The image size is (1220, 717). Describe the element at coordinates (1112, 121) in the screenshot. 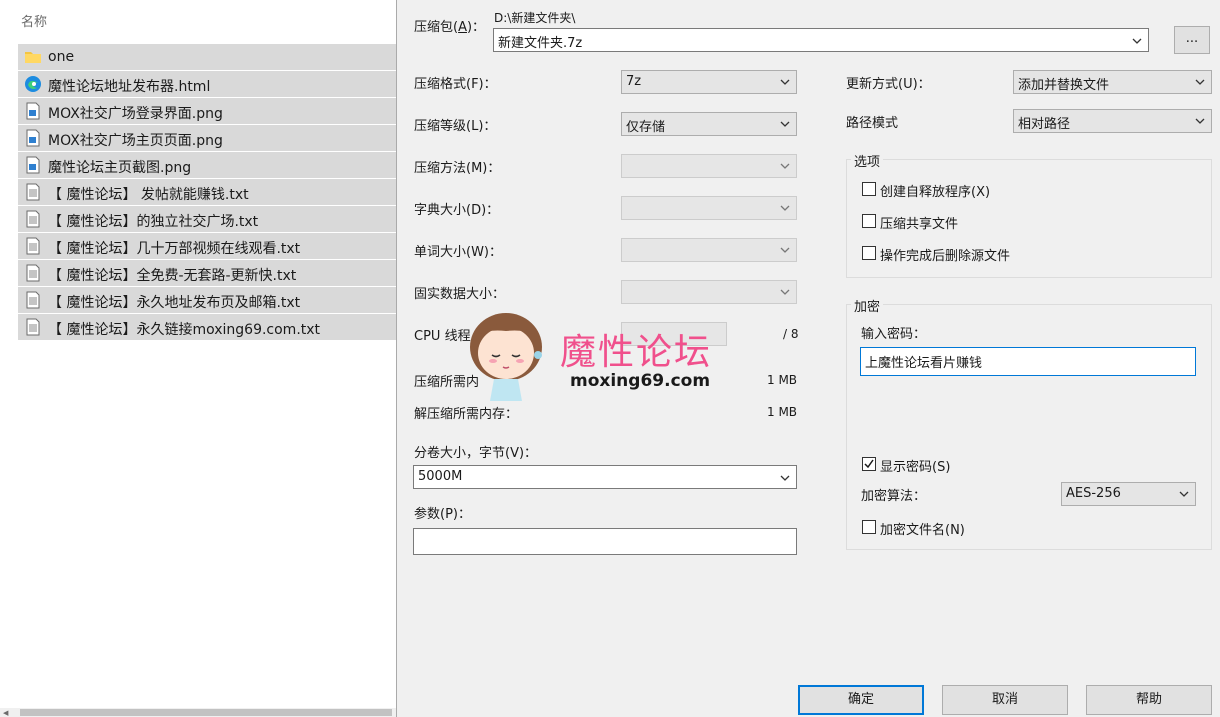

I see `path-mode-select: 相对路径` at that location.